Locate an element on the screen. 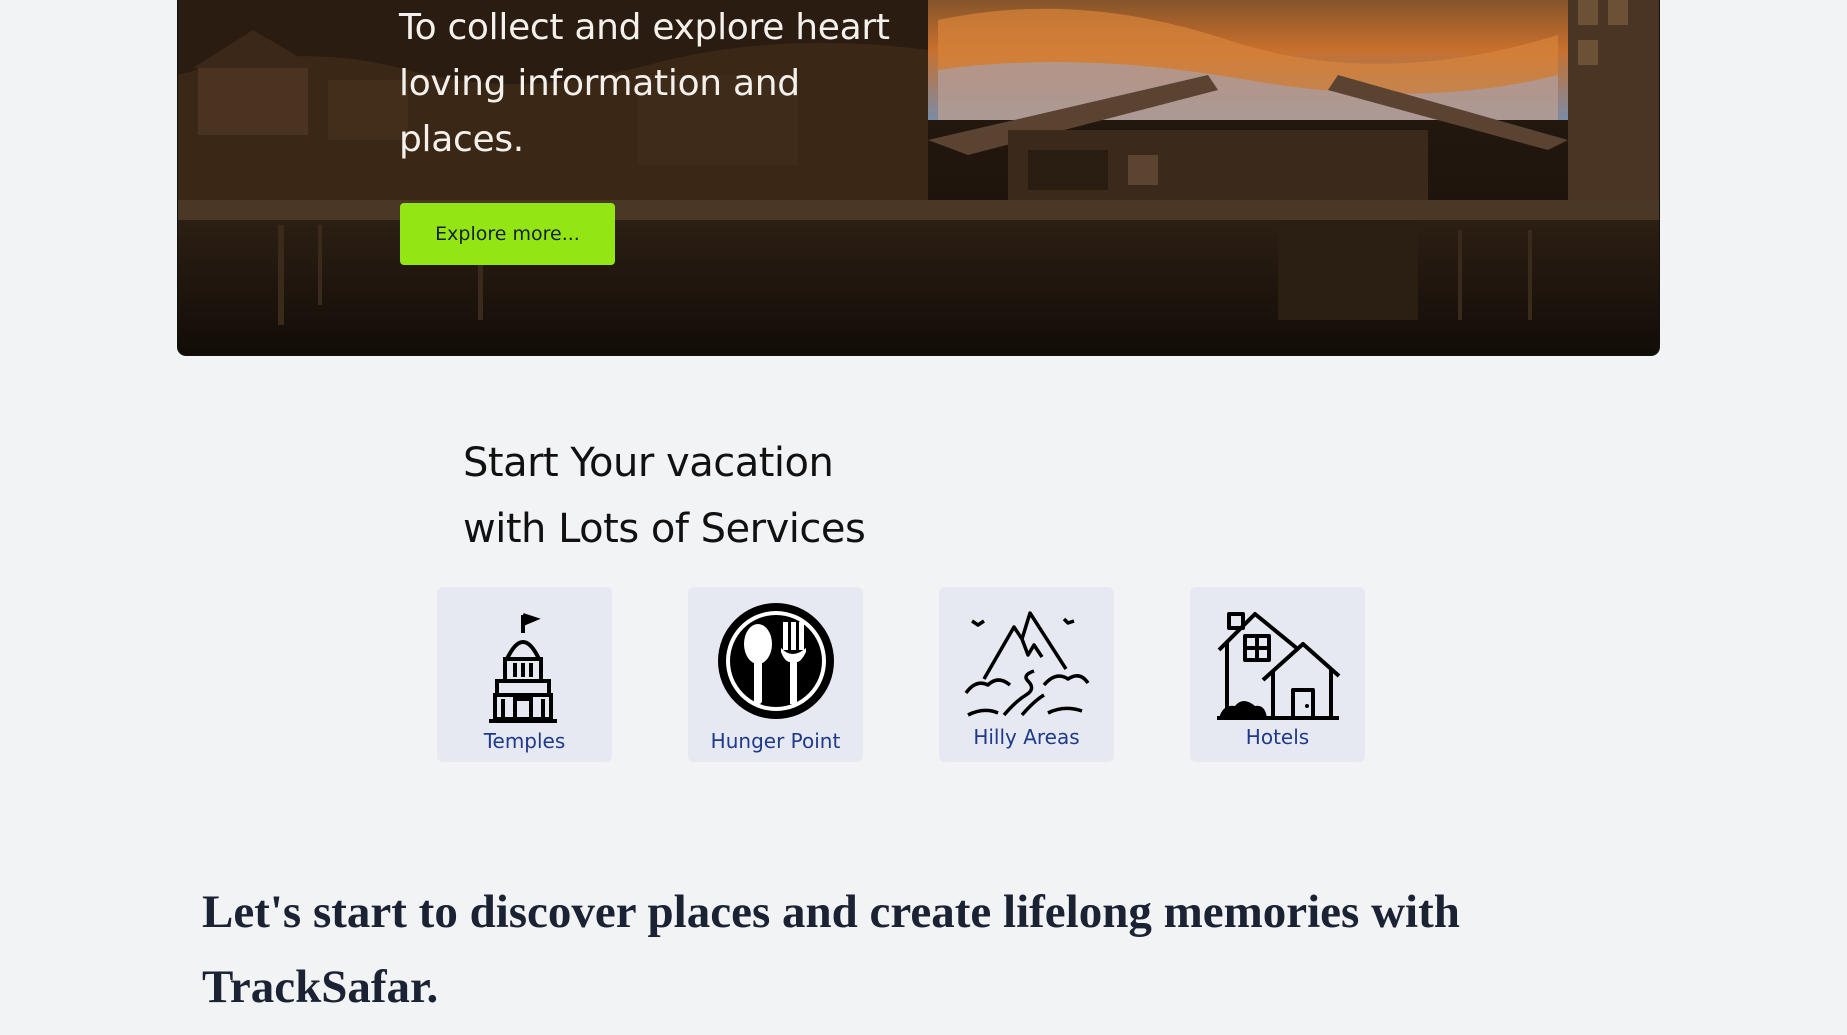 This screenshot has height=1035, width=1847. mountain-icon is located at coordinates (1026, 664).